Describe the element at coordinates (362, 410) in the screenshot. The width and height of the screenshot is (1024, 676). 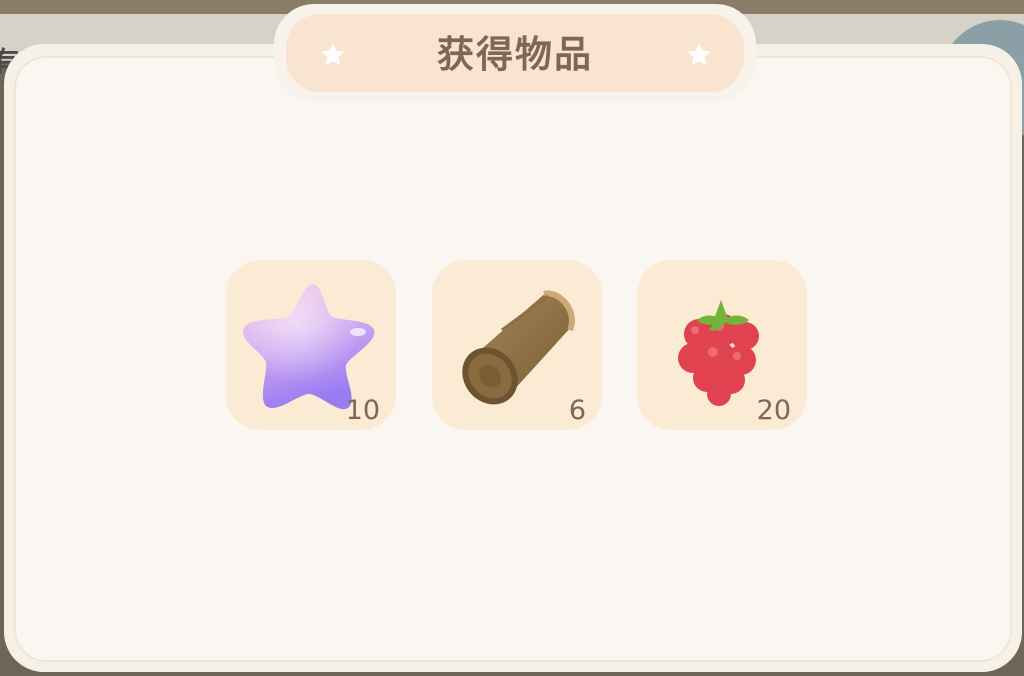
I see `item-quantity: 10` at that location.